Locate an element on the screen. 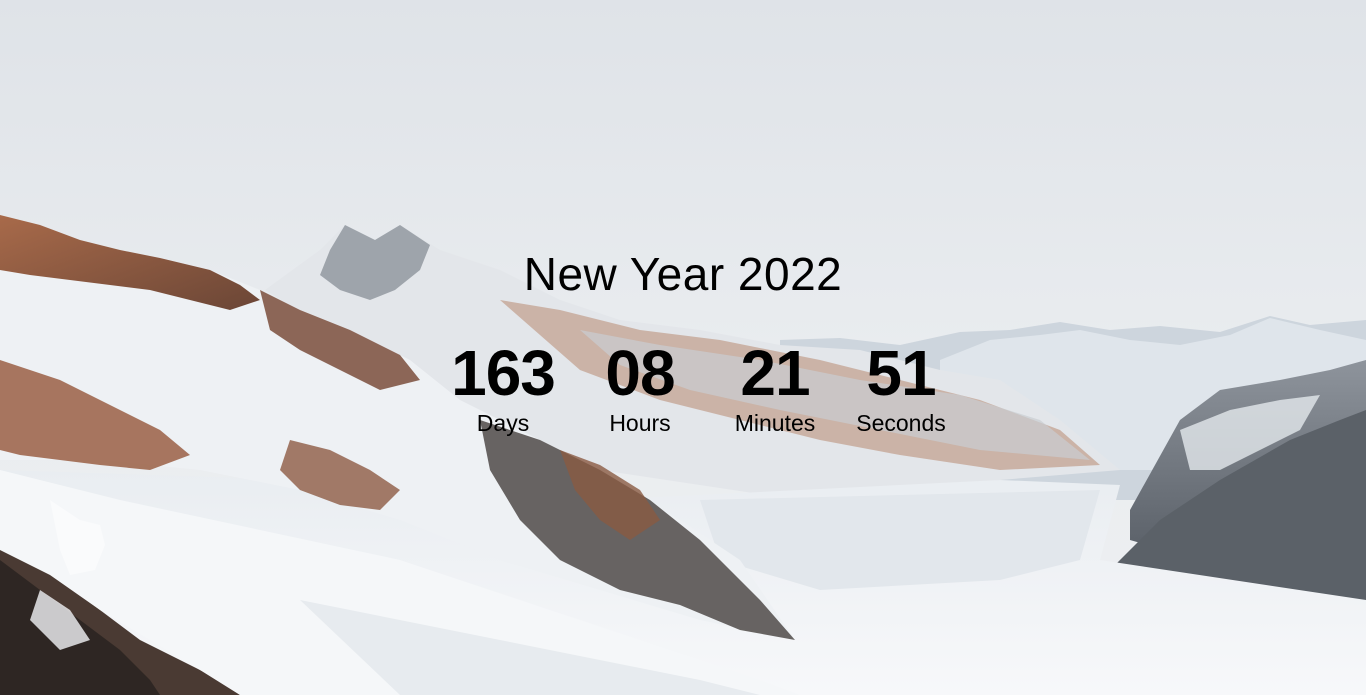 The height and width of the screenshot is (695, 1366). countdown-hours: 08 Hours is located at coordinates (640, 388).